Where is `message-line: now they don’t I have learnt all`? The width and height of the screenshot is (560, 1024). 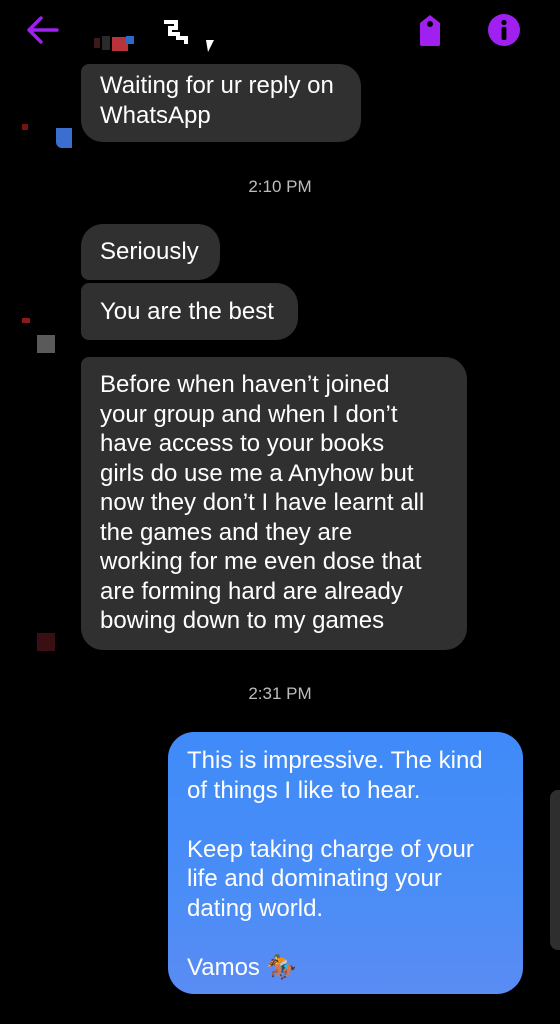 message-line: now they don’t I have learnt all is located at coordinates (262, 502).